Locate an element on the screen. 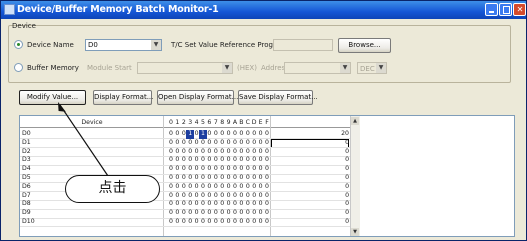 This screenshot has height=241, width=527. pointer-arrow-icon is located at coordinates (83, 139).